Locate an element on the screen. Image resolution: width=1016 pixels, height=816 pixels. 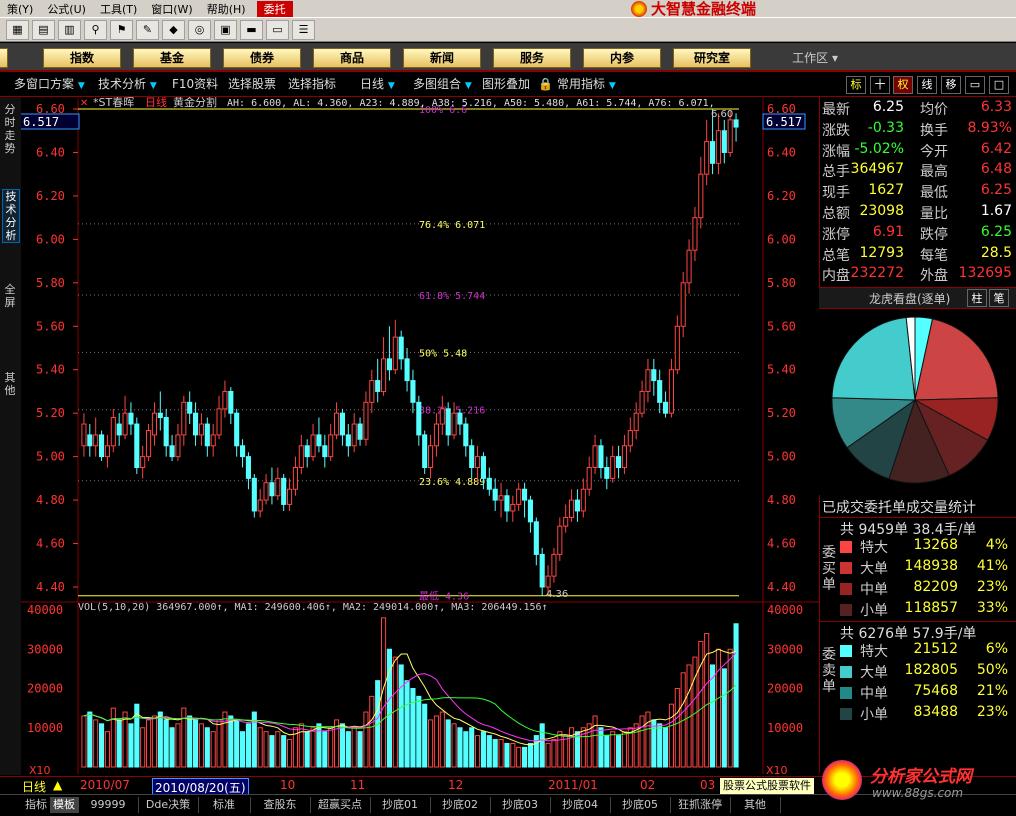
quote-row: 现手 1627 最低 6.25 is located at coordinates (917, 192).